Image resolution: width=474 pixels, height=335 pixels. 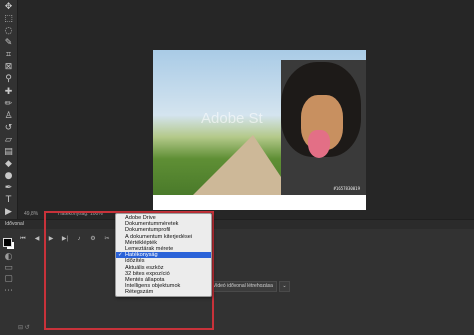 I want to click on menu-item-label: Időzítés, so click(x=135, y=261).